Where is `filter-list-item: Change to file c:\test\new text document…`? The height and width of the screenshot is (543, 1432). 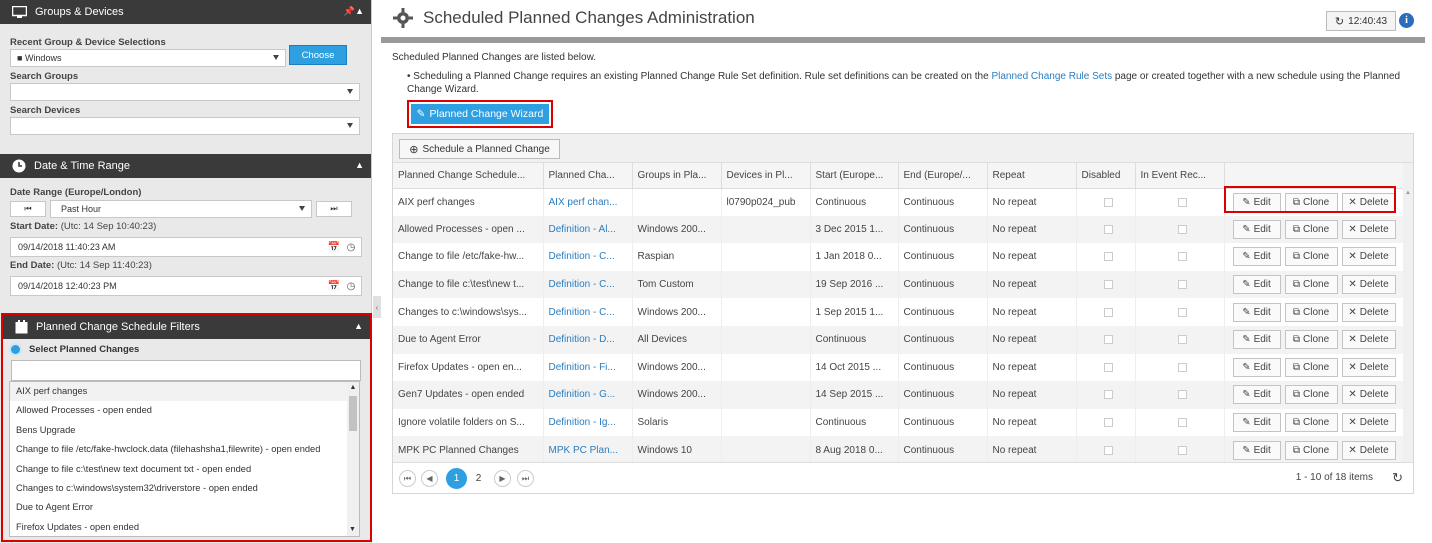
filter-list-item: Change to file c:\test\new text document… is located at coordinates (184, 469).